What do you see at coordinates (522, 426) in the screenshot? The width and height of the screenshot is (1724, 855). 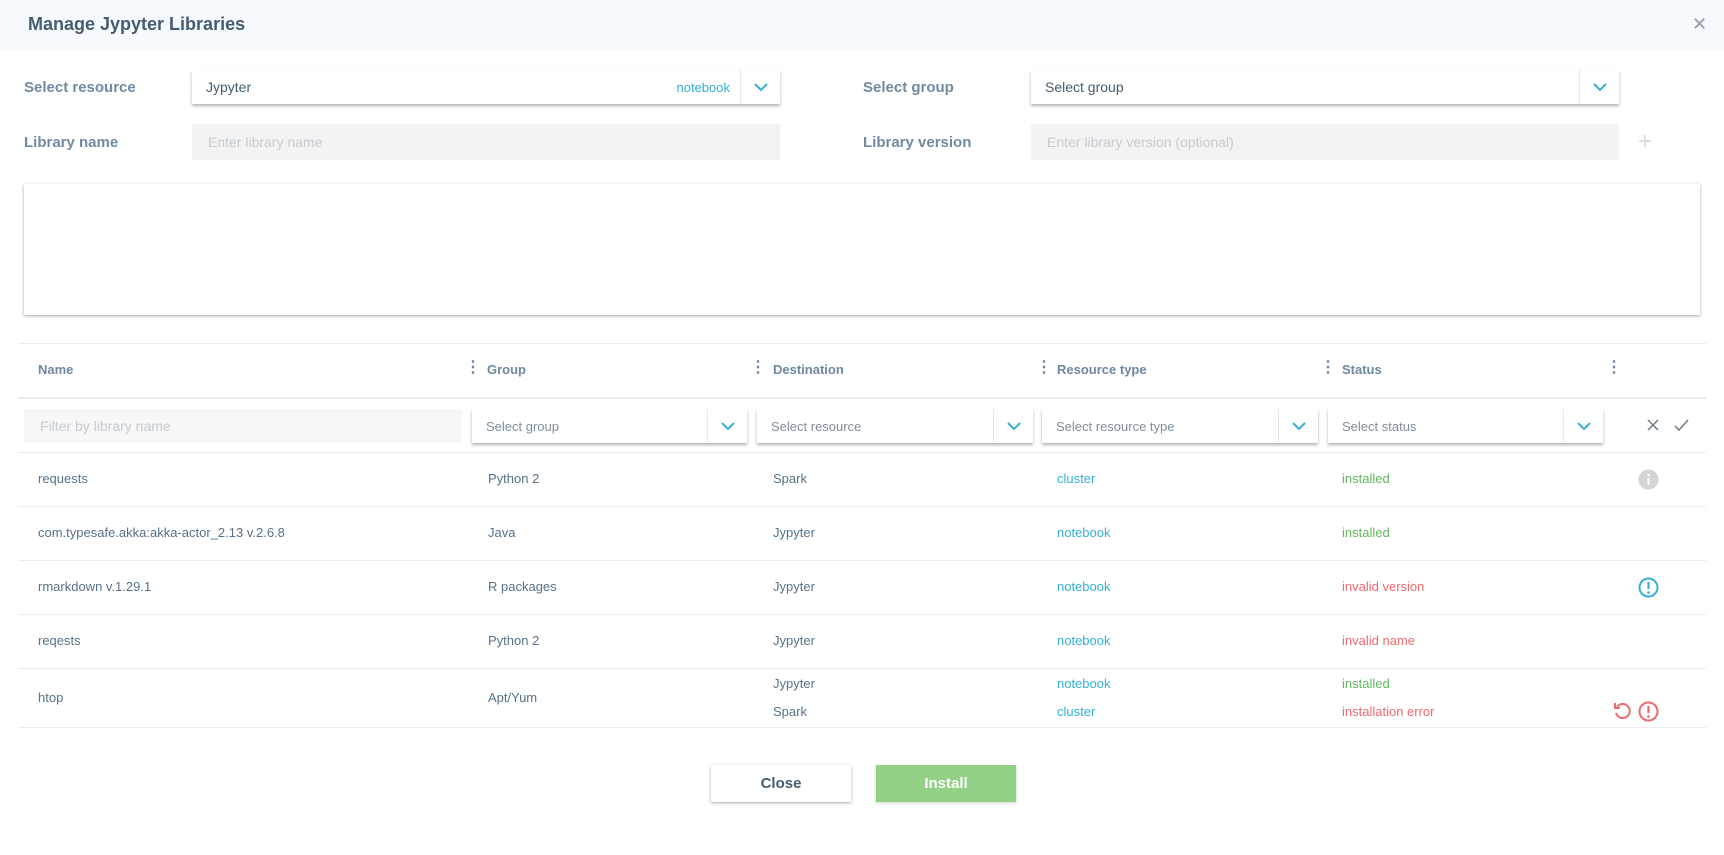 I see `filter-group-placeholder: Select group` at bounding box center [522, 426].